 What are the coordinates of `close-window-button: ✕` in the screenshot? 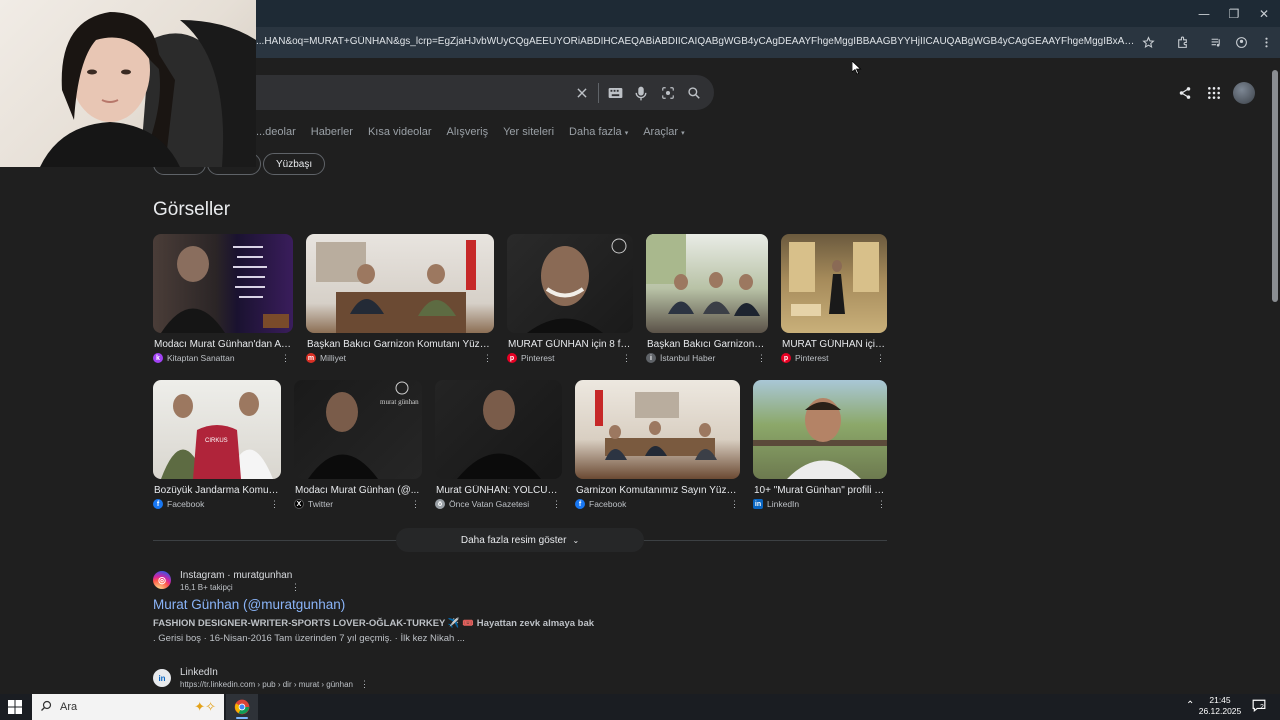 It's located at (1264, 13).